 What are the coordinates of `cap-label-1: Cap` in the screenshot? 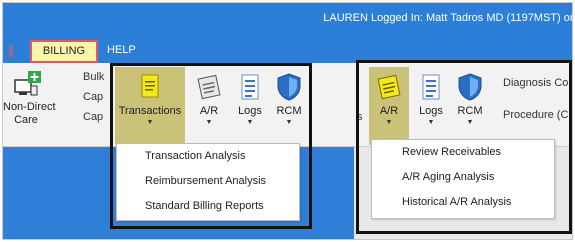 It's located at (93, 97).